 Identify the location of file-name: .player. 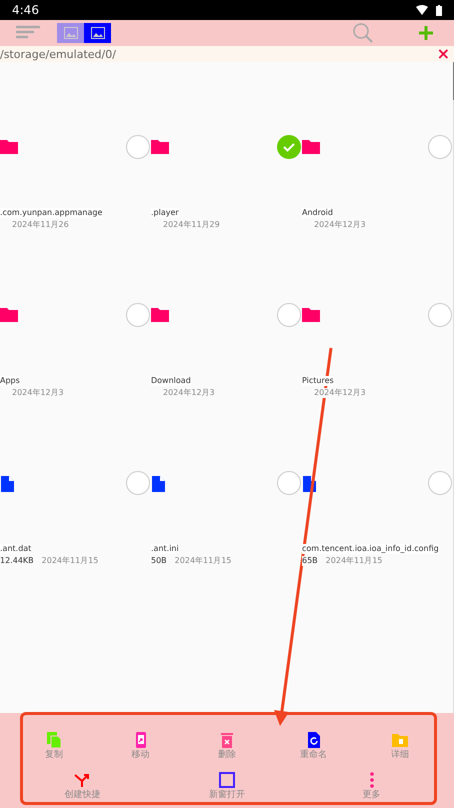
(165, 213).